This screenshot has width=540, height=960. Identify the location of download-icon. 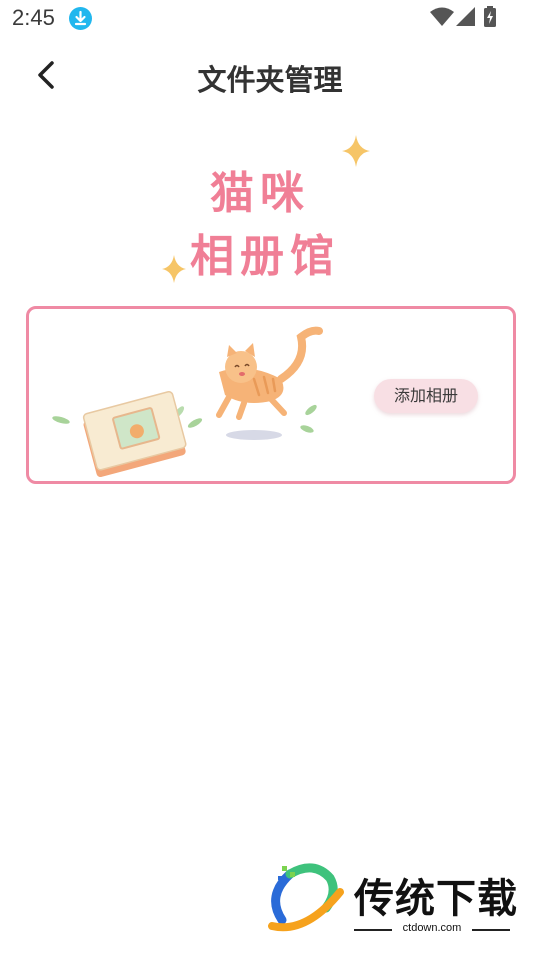
(80, 18).